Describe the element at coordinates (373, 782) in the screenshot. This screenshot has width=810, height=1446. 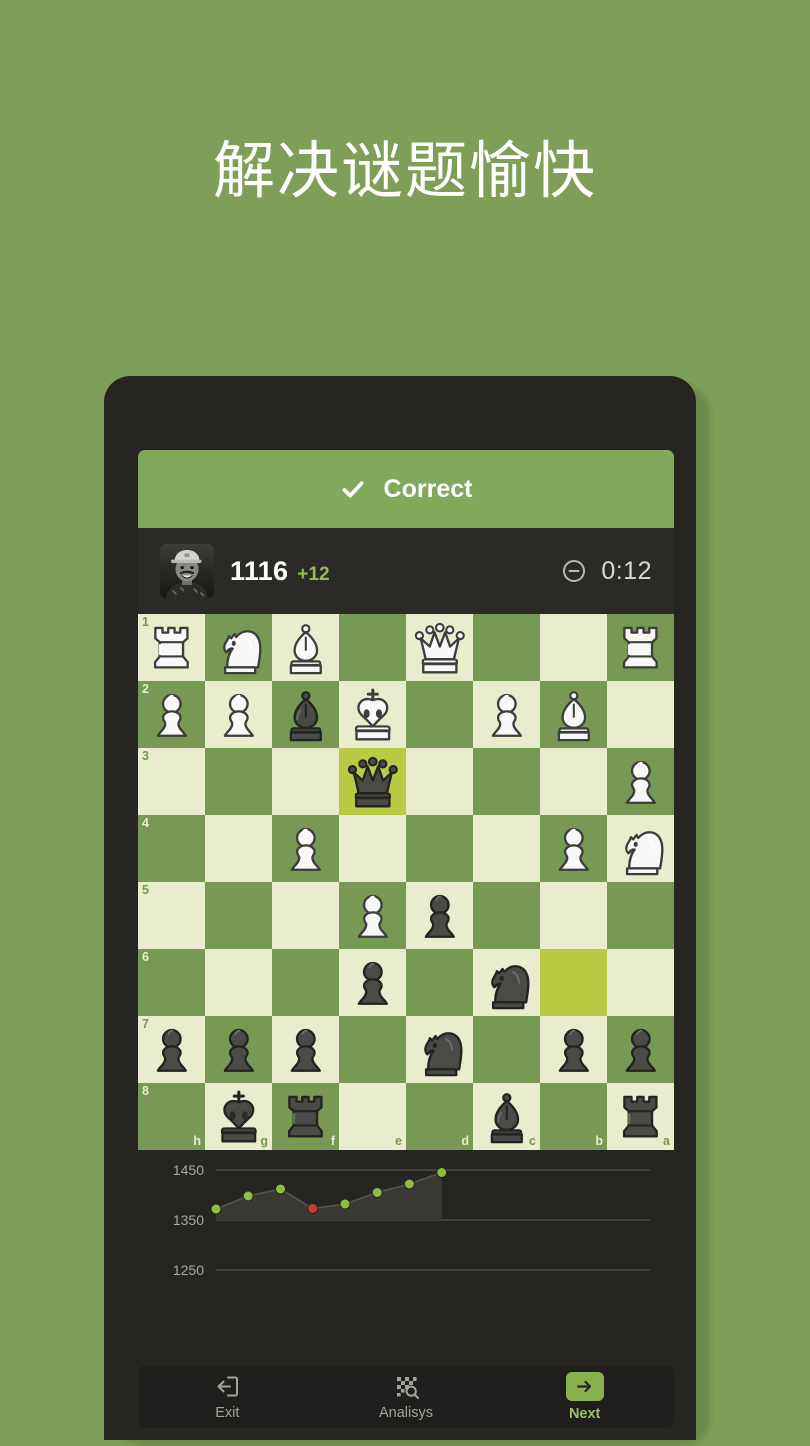
I see `black-queen-icon` at that location.